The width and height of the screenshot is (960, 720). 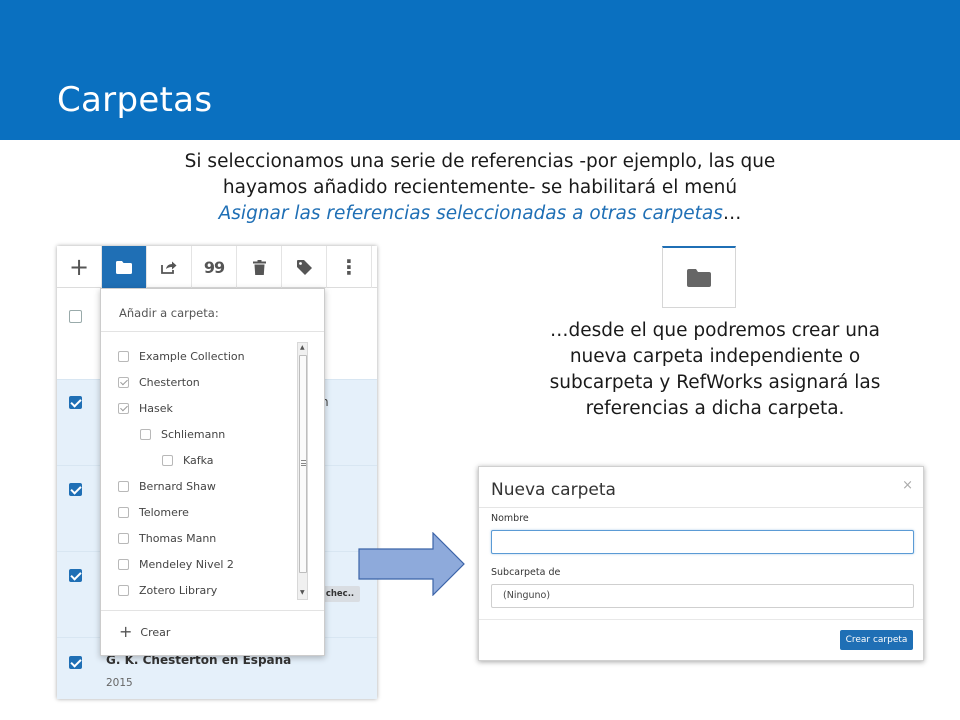 I want to click on tag-button, so click(x=304, y=267).